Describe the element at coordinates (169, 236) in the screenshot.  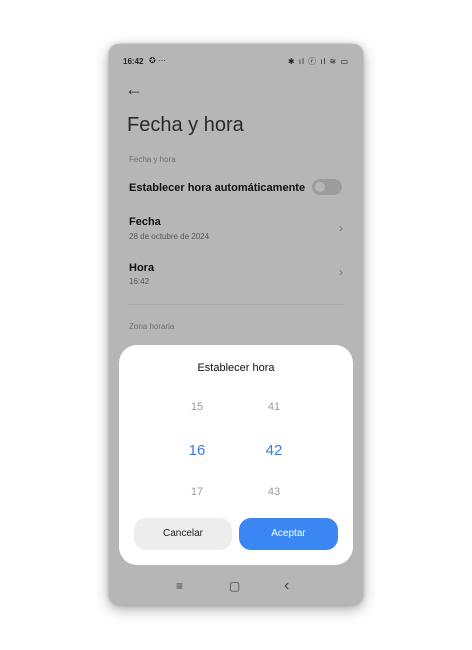
I see `date-value: 28 de octubre de 2024` at that location.